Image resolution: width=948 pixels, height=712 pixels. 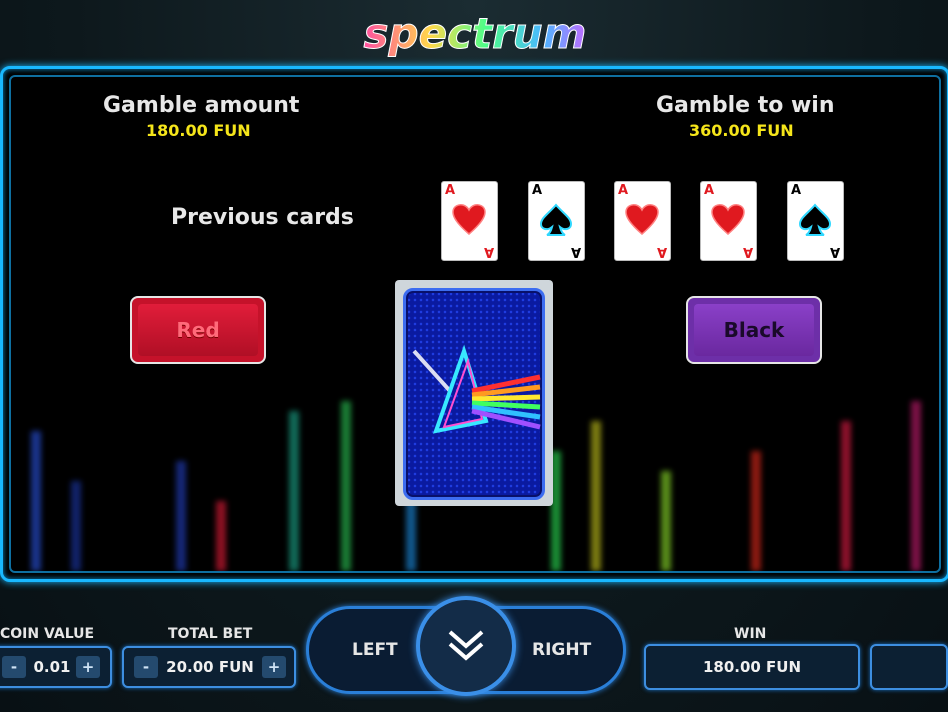 I want to click on red-button: Red, so click(x=198, y=330).